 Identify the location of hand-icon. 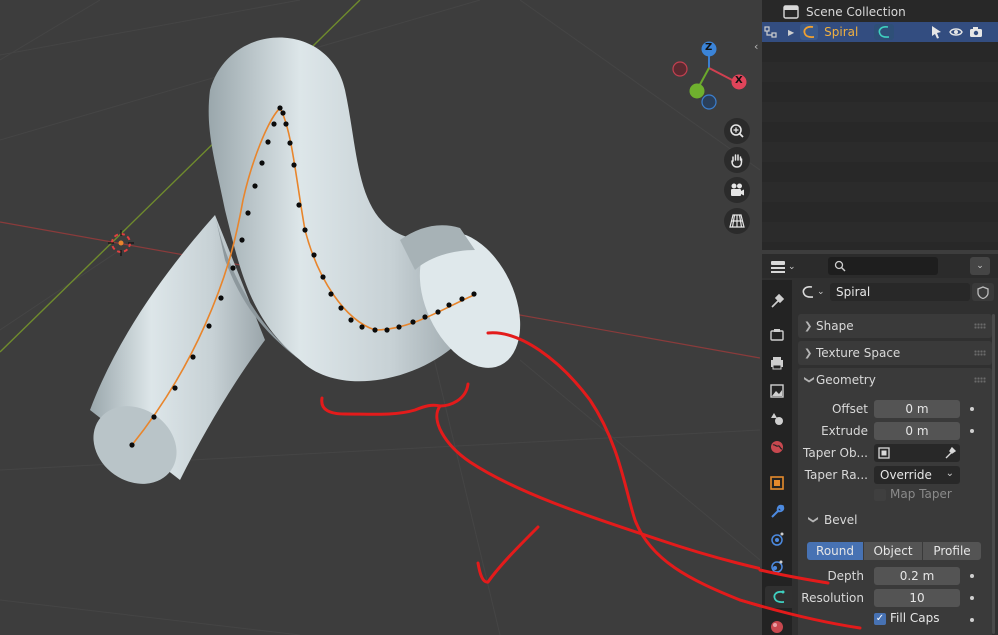
(737, 161).